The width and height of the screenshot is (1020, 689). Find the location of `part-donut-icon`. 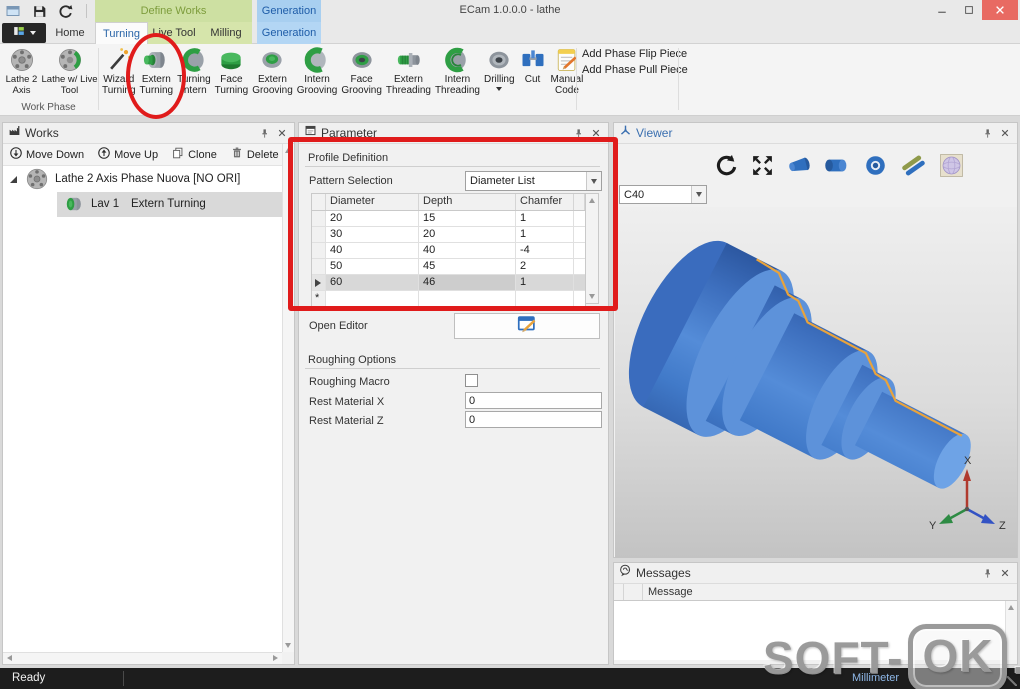

part-donut-icon is located at coordinates (875, 165).